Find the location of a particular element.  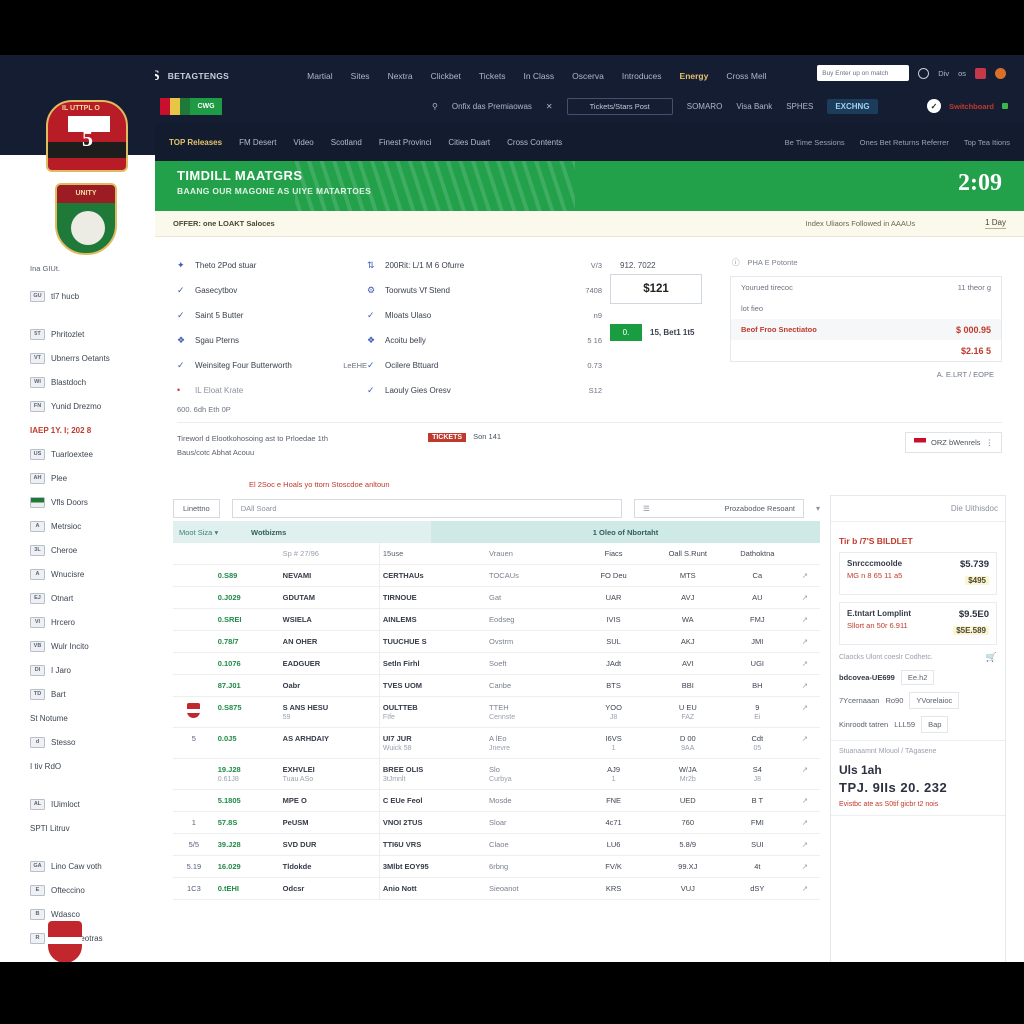

sidebar-item-19: I tiv RdO is located at coordinates (92, 766).